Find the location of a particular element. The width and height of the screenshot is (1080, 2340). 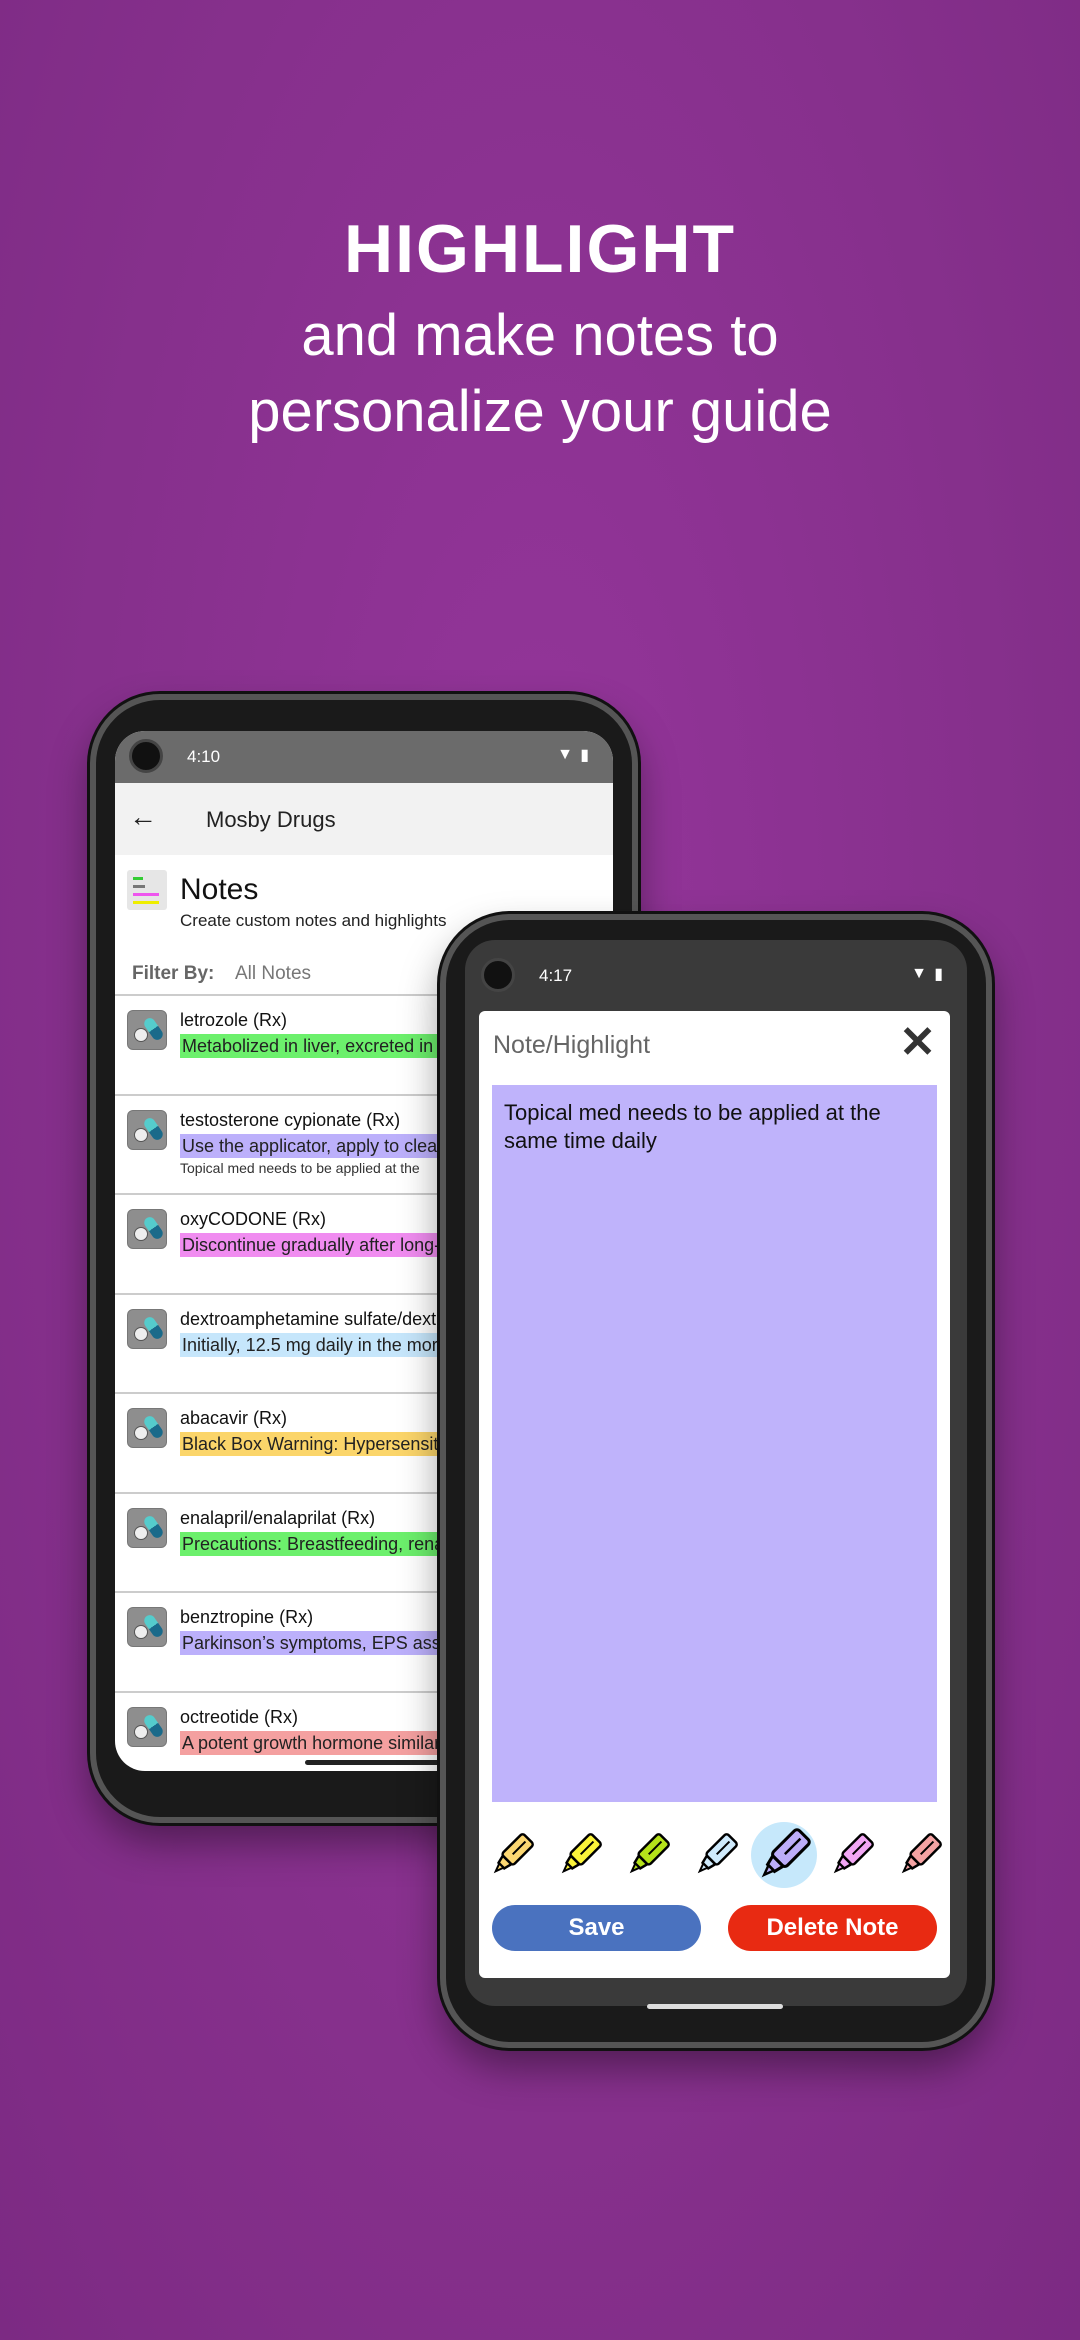

status-bar: 4:17 ▼ ▮ is located at coordinates (716, 975).